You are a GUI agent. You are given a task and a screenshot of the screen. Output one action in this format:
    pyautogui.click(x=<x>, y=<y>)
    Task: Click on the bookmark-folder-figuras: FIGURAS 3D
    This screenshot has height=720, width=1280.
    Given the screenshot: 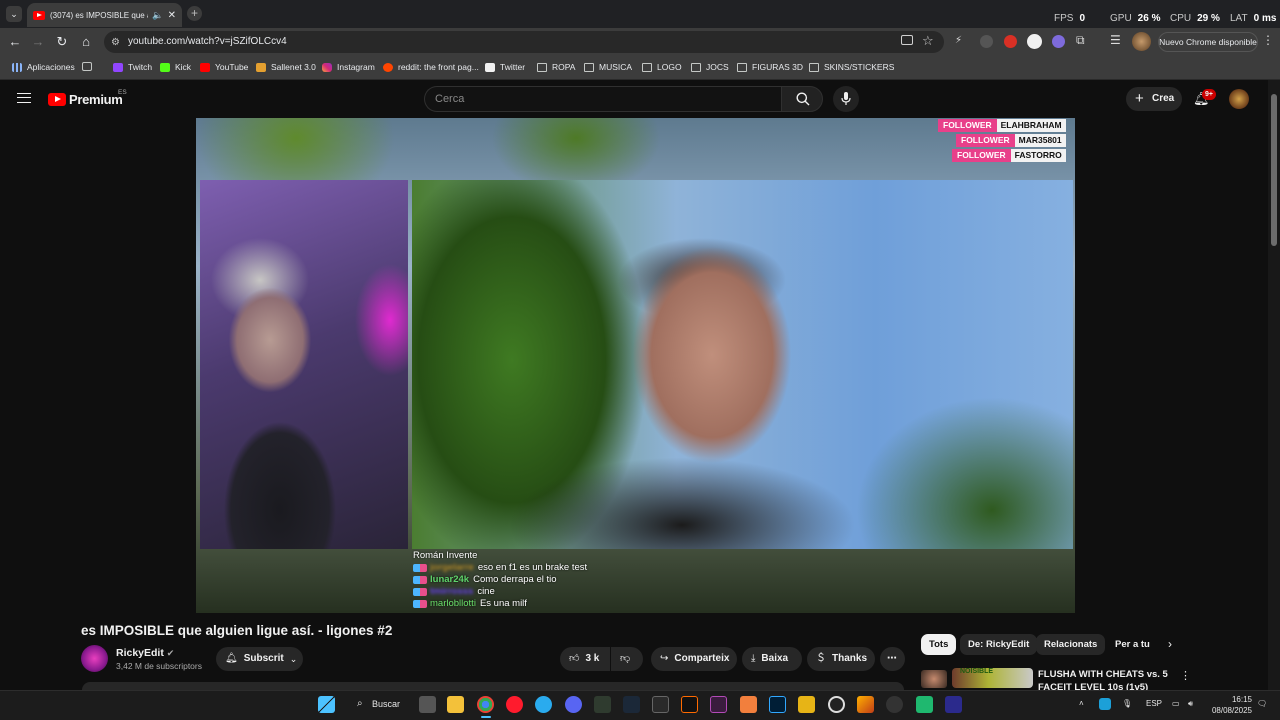 What is the action you would take?
    pyautogui.click(x=770, y=67)
    